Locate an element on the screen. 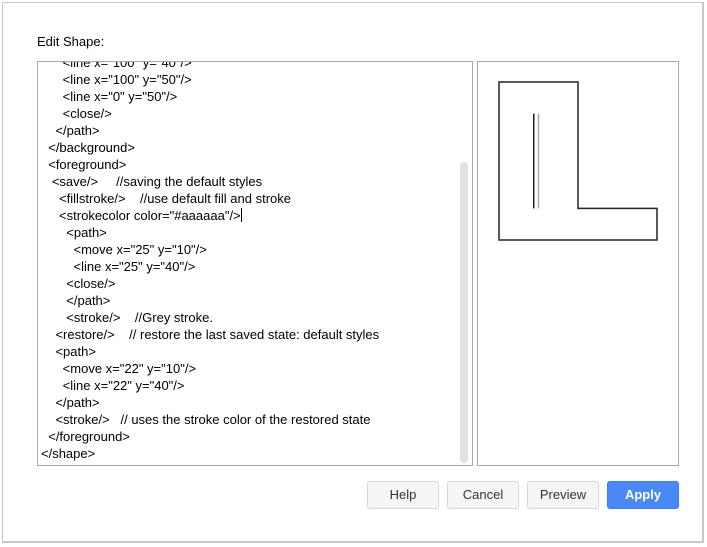 This screenshot has width=707, height=547. preview-canvas is located at coordinates (578, 161).